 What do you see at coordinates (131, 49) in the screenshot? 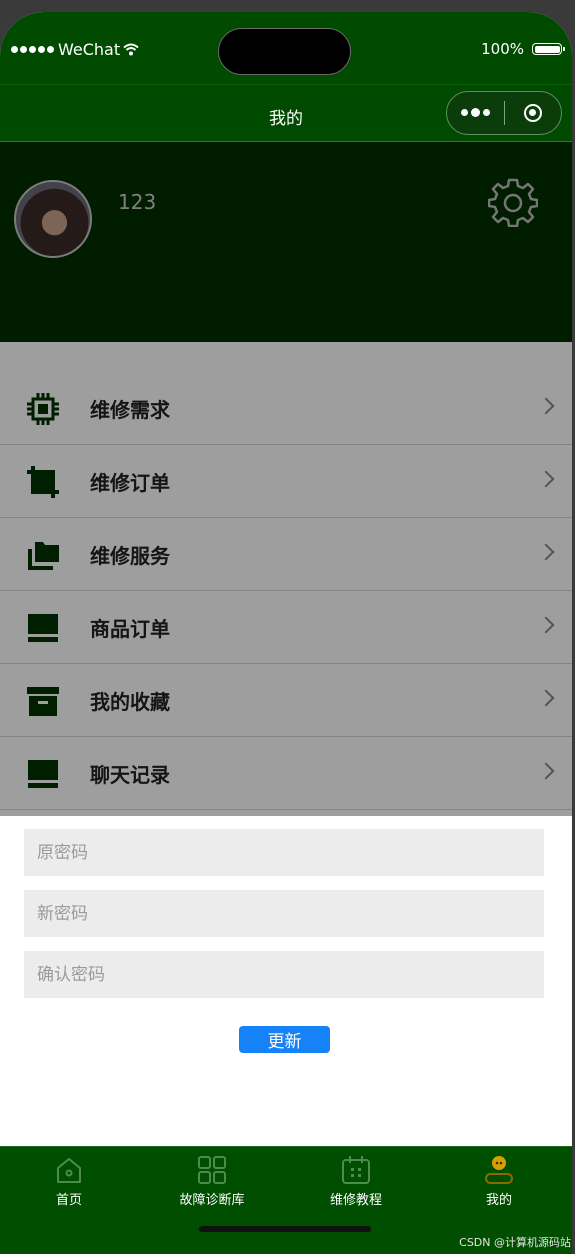
I see `wifi-icon` at bounding box center [131, 49].